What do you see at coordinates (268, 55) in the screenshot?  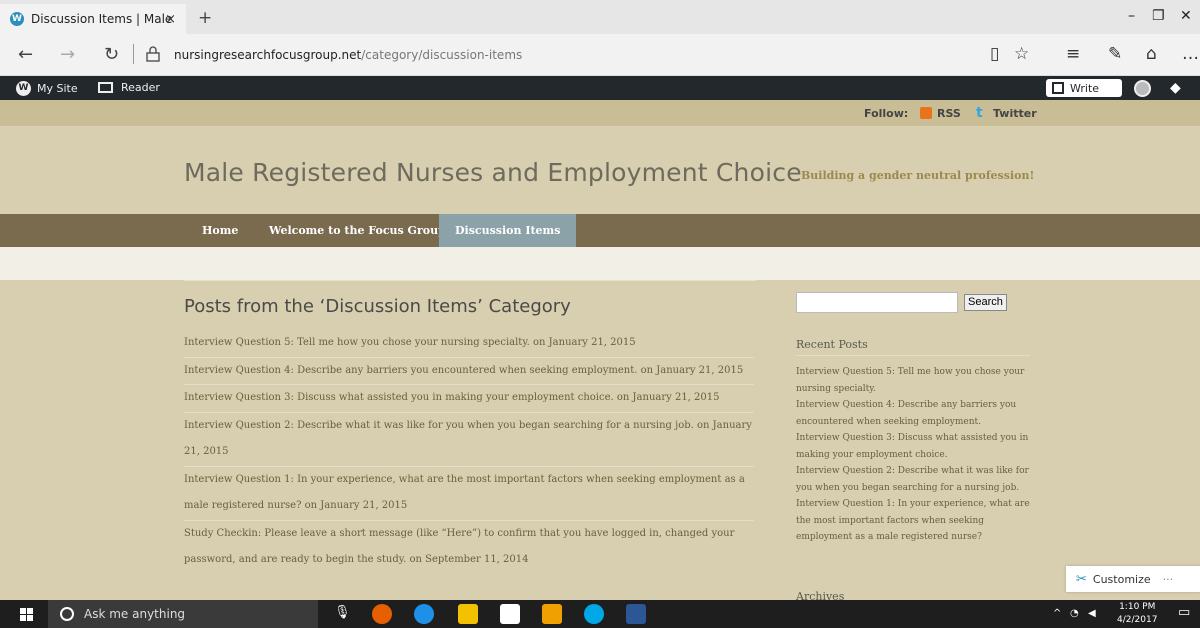 I see `url-domain: nursingresearchfocusgroup.net` at bounding box center [268, 55].